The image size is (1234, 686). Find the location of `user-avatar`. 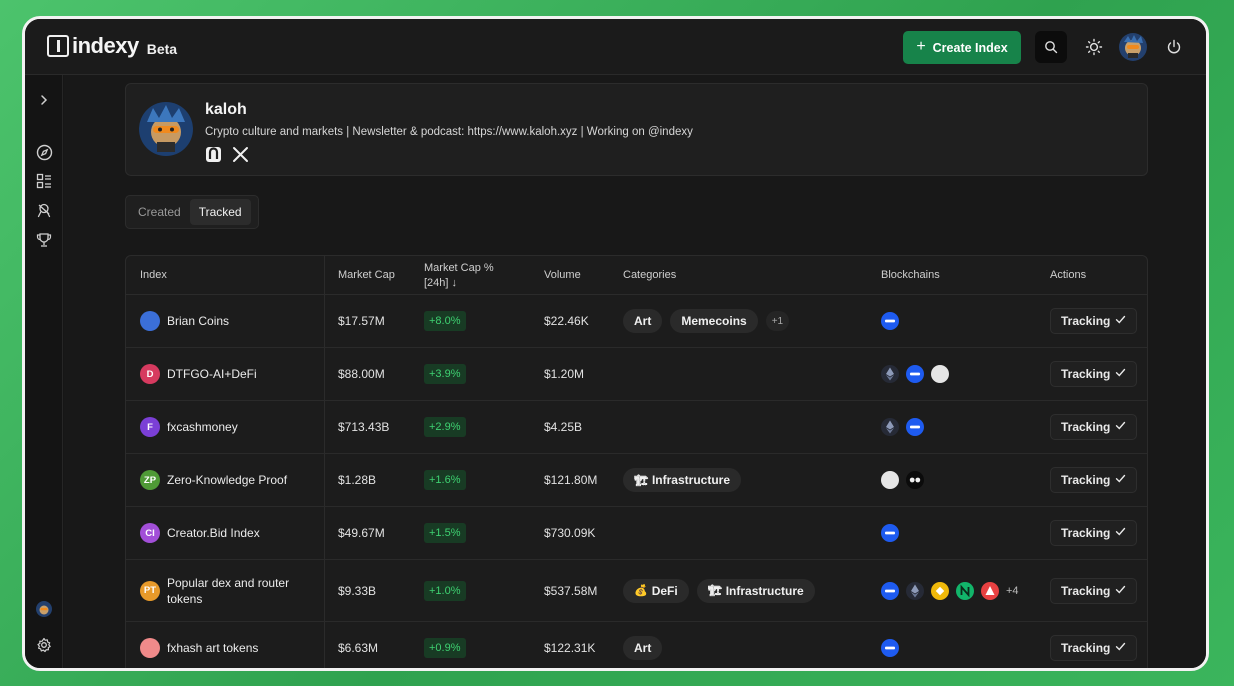

user-avatar is located at coordinates (1133, 47).